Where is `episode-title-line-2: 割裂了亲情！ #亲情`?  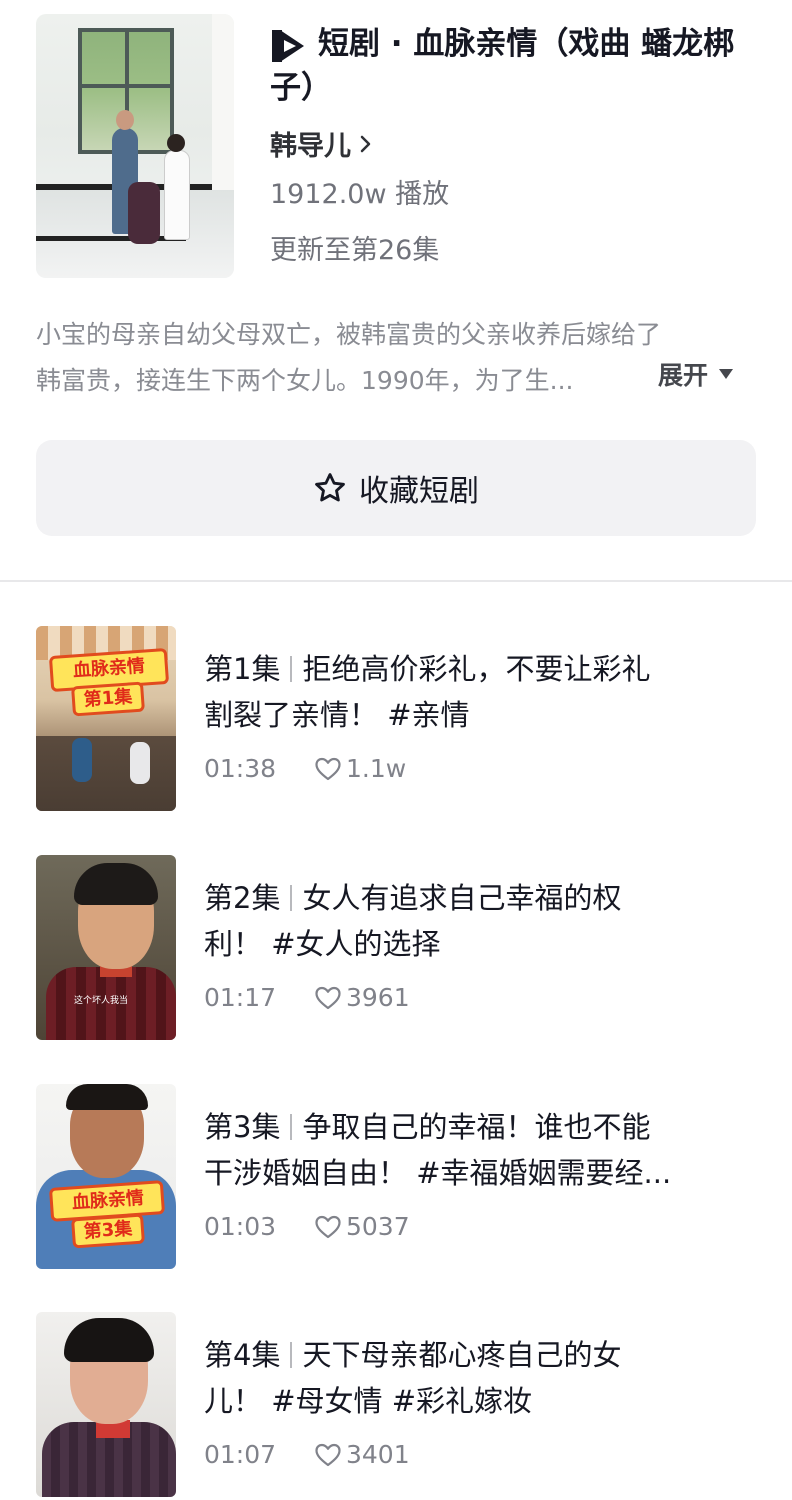
episode-title-line-2: 割裂了亲情！ #亲情 is located at coordinates (337, 715).